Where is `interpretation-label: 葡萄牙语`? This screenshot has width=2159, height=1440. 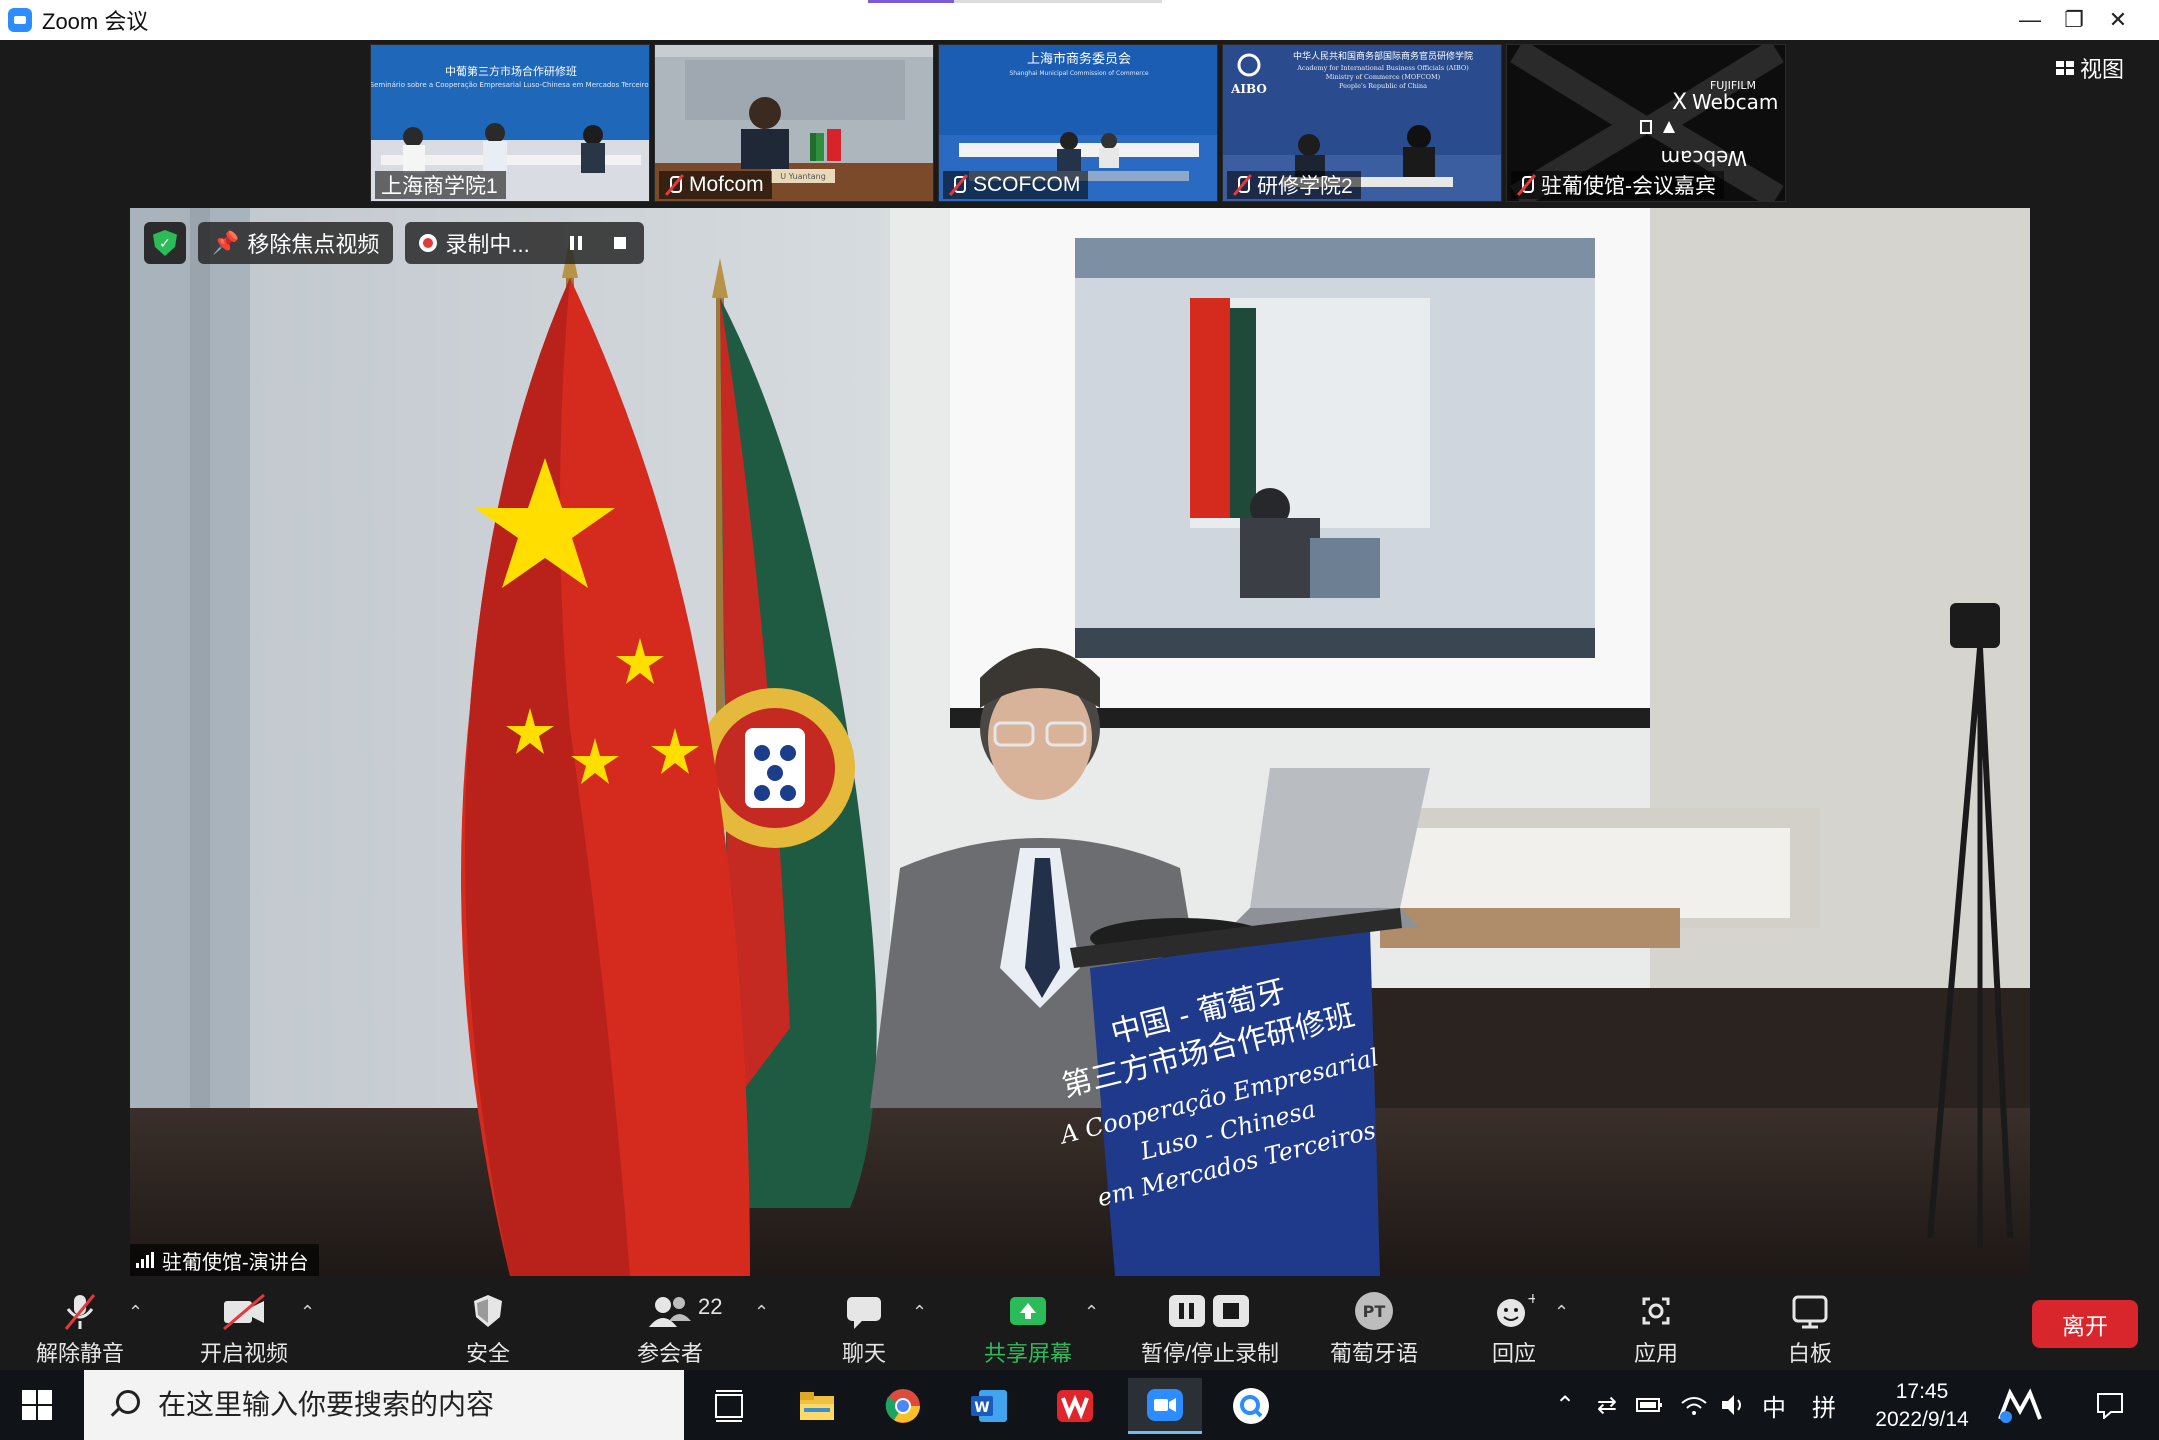 interpretation-label: 葡萄牙语 is located at coordinates (1373, 1353).